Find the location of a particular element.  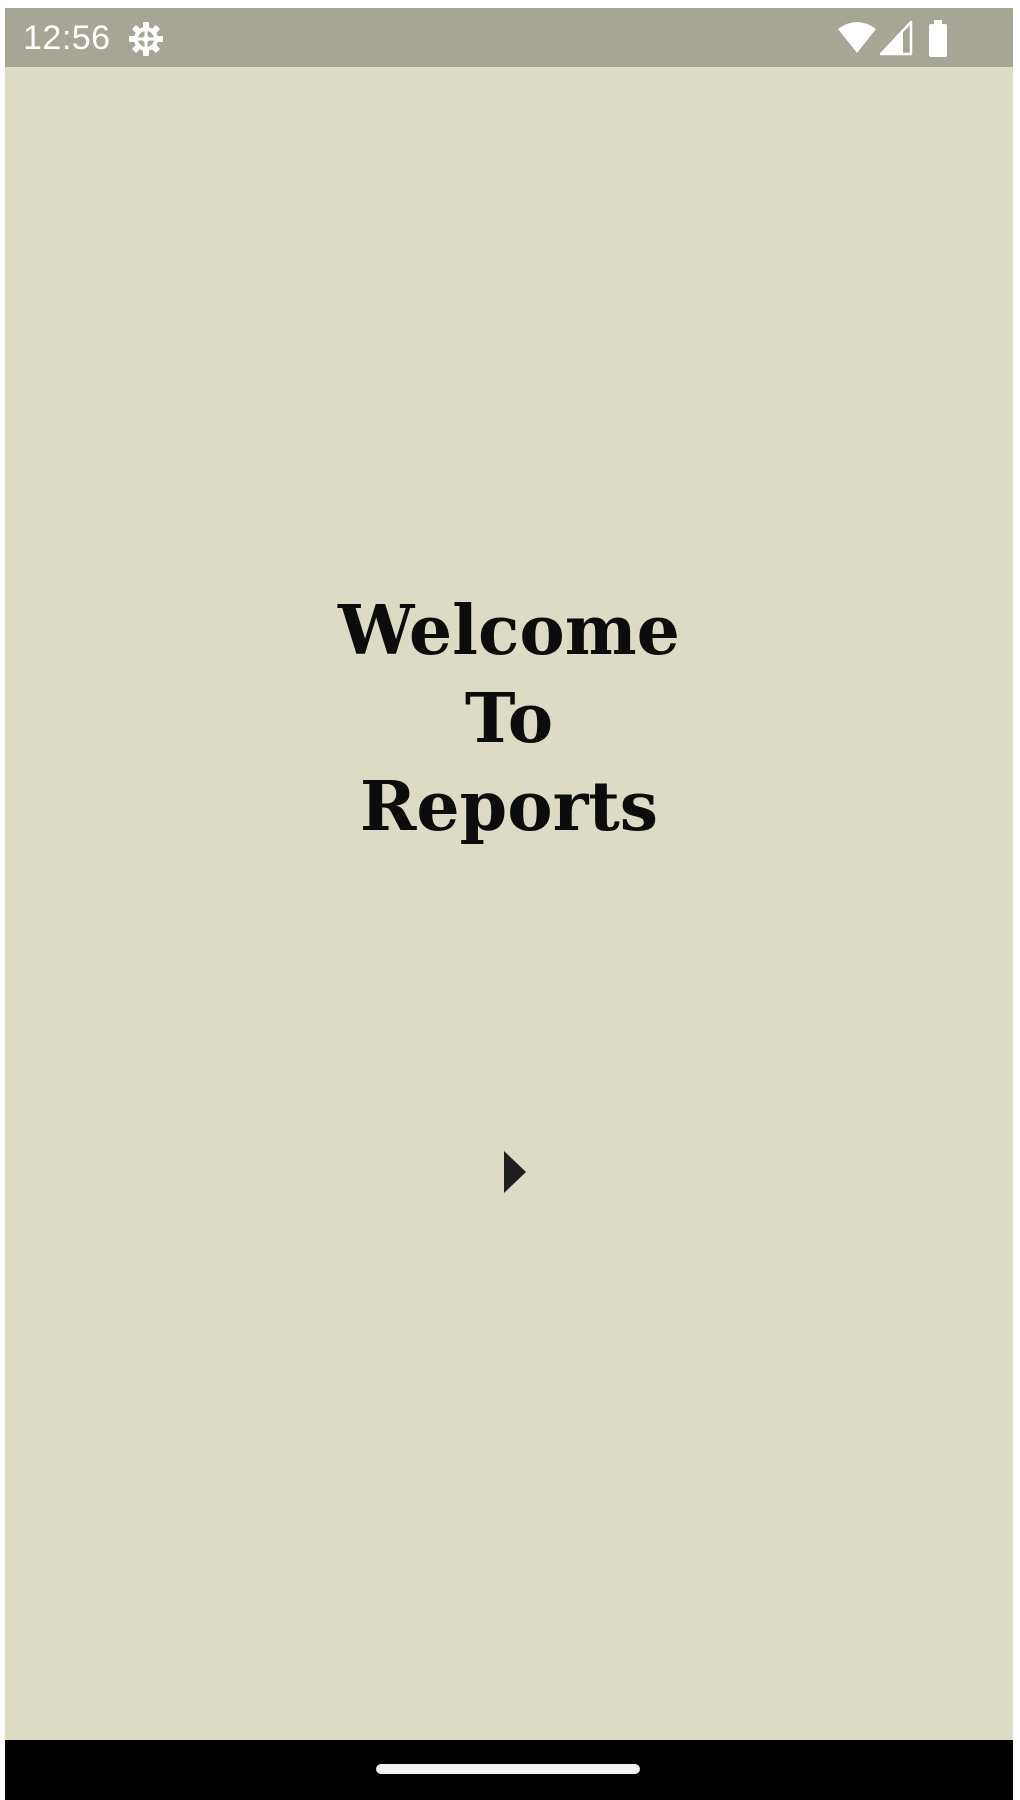

welcome-line-2: To is located at coordinates (509, 719).